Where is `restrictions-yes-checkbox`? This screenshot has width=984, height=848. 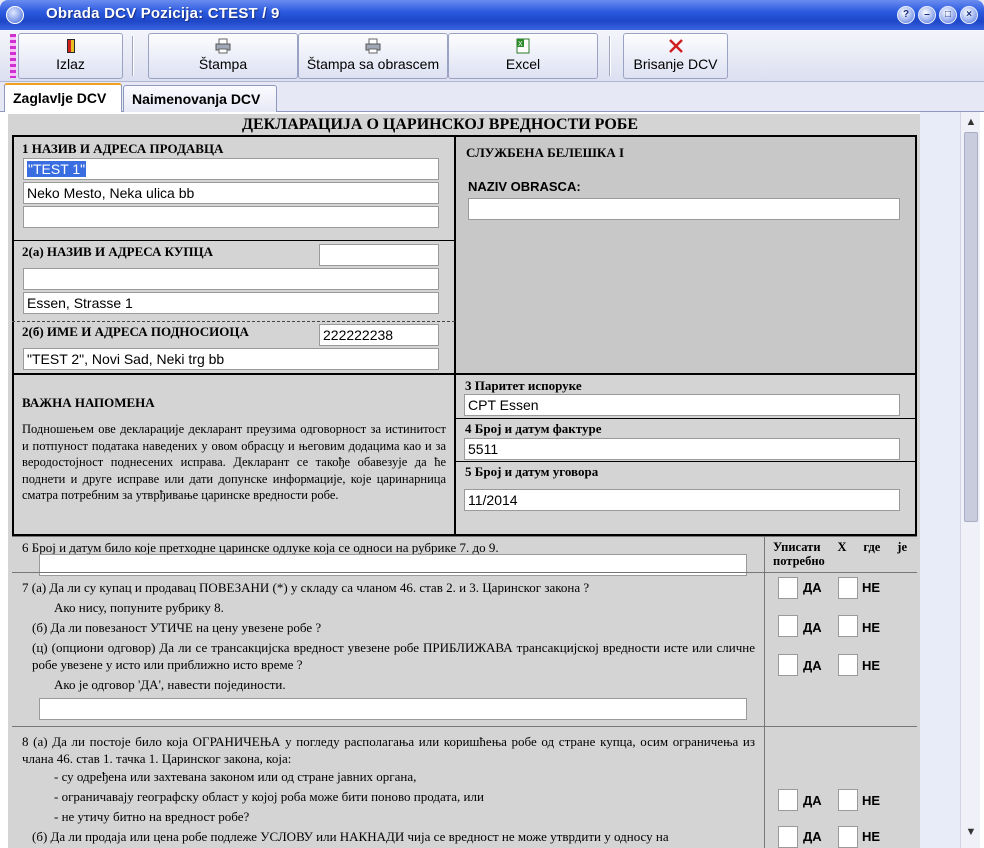 restrictions-yes-checkbox is located at coordinates (788, 800).